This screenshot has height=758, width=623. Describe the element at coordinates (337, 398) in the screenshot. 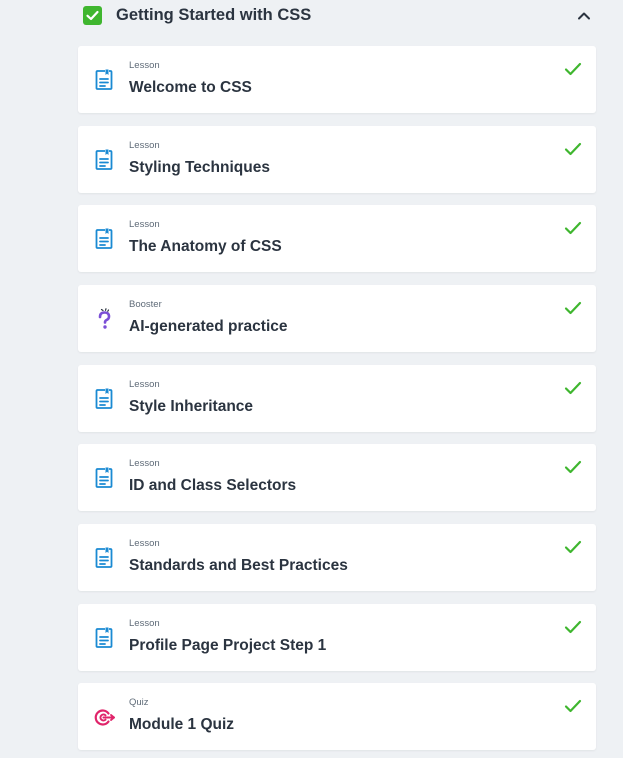

I see `lesson-item-style-inheritance: Lesson Style Inheritance` at that location.